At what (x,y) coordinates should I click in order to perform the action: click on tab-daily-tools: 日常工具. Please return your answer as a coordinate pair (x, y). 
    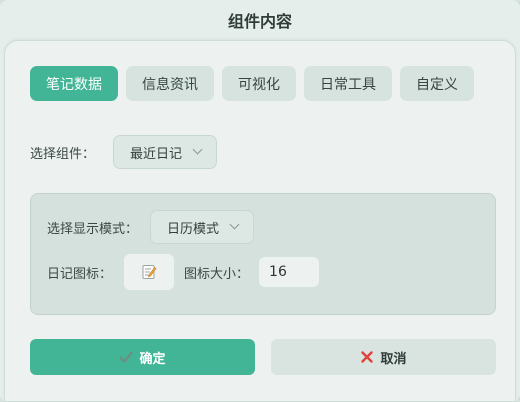
    Looking at the image, I should click on (348, 83).